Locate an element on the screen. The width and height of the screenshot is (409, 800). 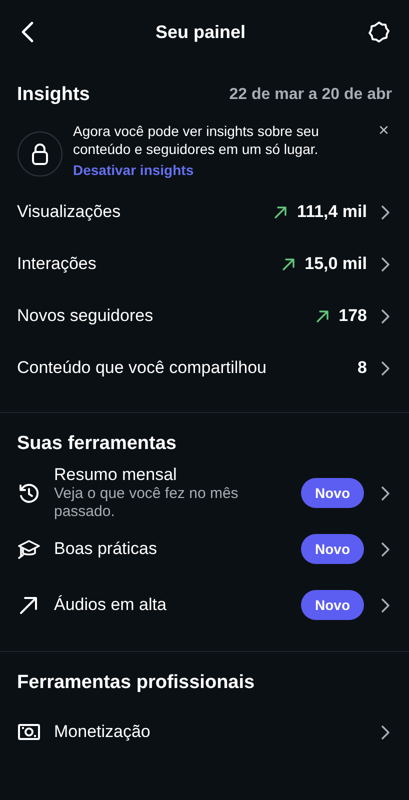
metric-row: Conteúdo que você compartilhou 8 is located at coordinates (204, 368).